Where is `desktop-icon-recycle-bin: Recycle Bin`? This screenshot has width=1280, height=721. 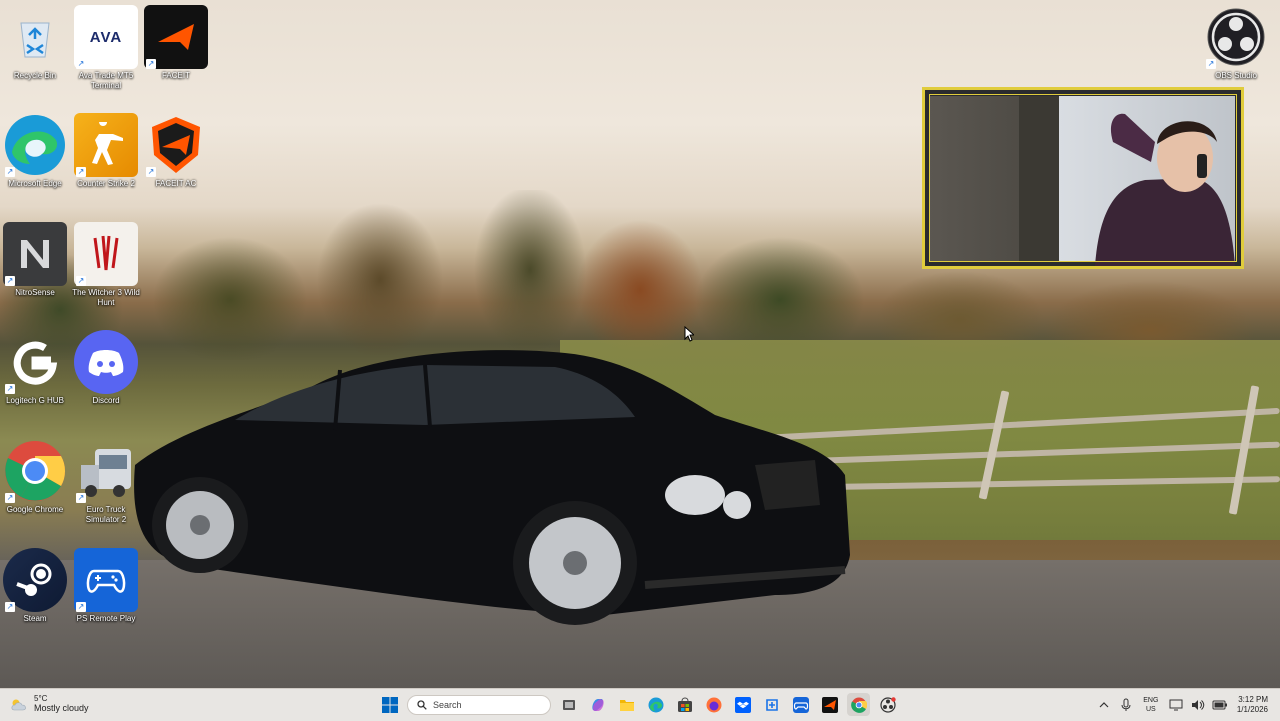
desktop-icon-recycle-bin: Recycle Bin is located at coordinates (35, 43).